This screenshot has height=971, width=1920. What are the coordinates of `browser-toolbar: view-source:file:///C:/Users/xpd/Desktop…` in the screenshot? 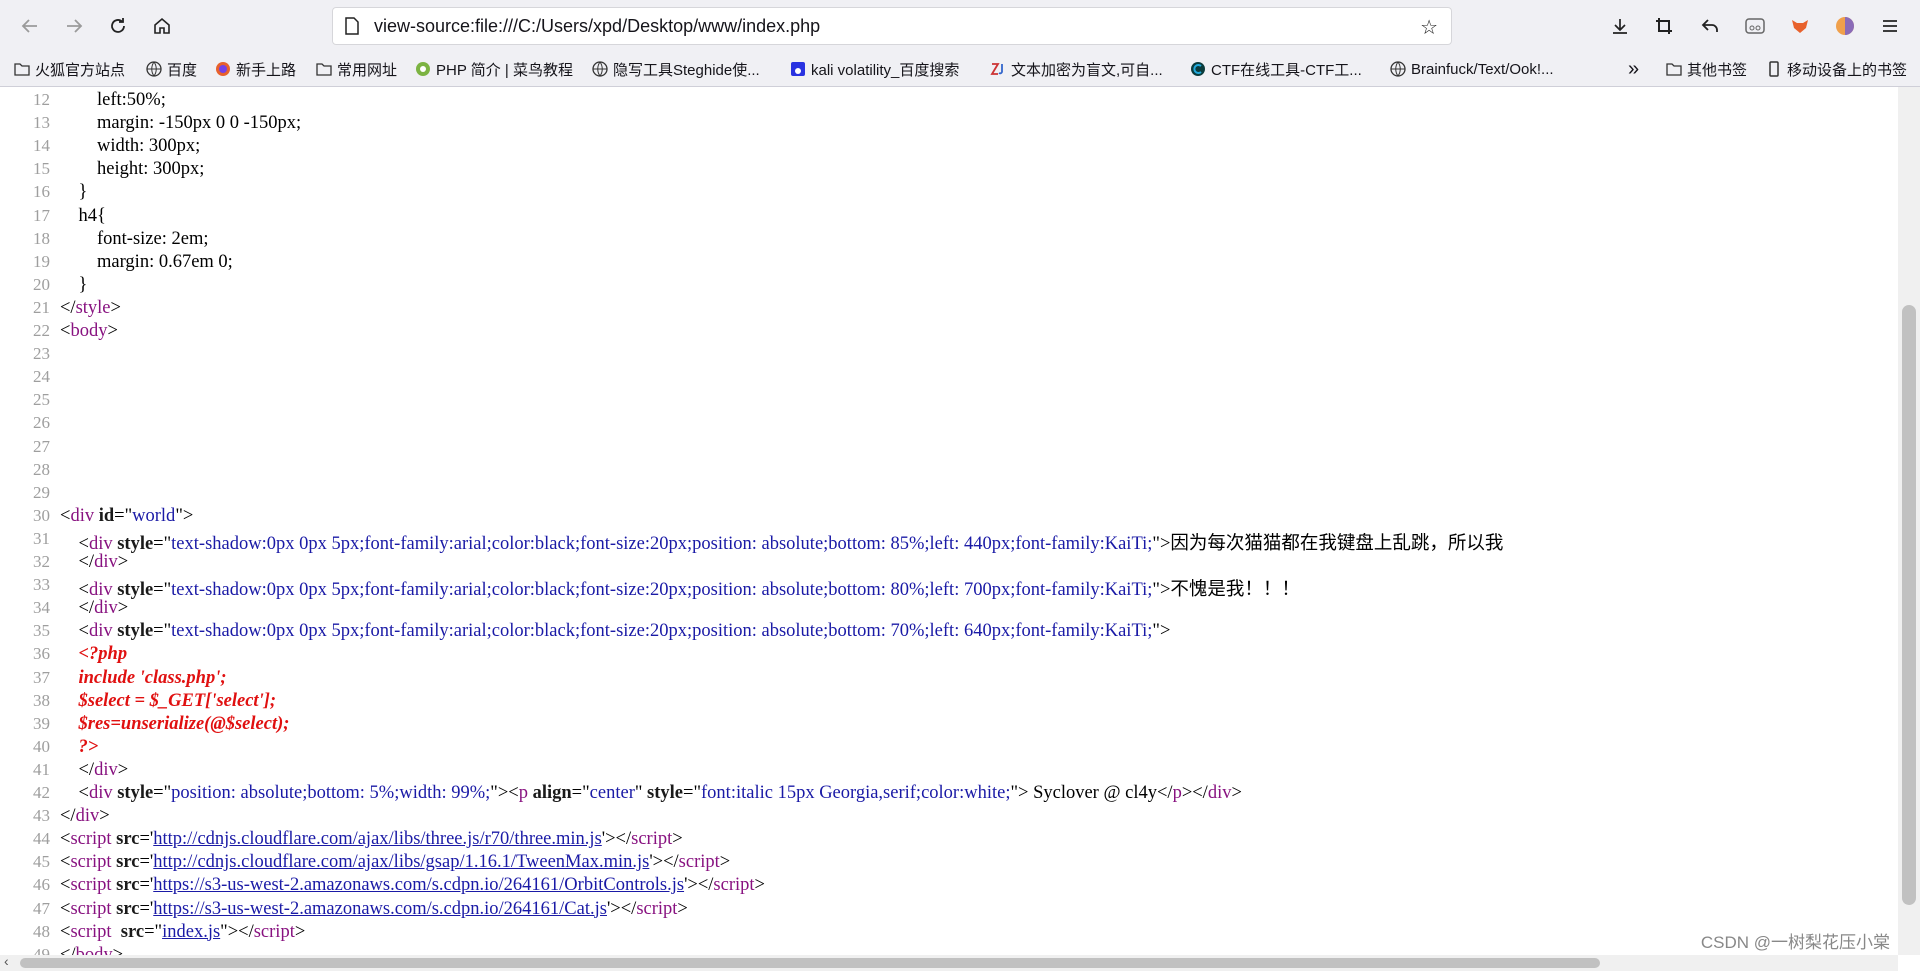 It's located at (960, 26).